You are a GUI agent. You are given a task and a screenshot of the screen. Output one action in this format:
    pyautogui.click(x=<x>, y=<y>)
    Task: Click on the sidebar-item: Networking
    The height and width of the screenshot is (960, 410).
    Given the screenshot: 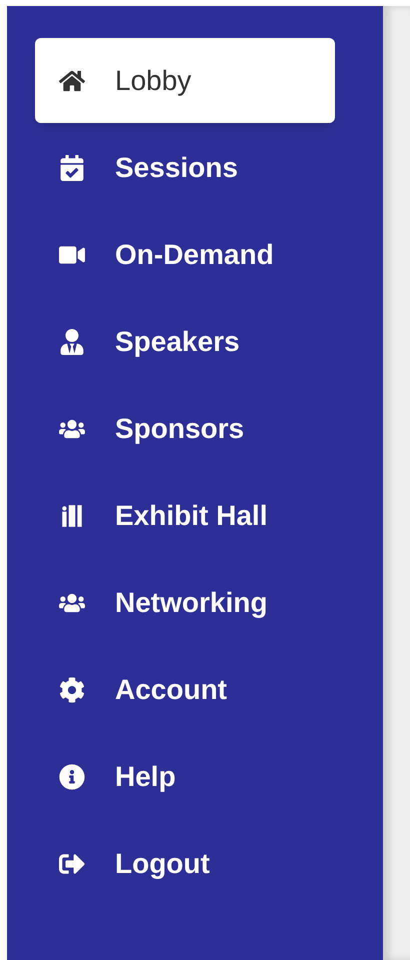 What is the action you would take?
    pyautogui.click(x=185, y=602)
    